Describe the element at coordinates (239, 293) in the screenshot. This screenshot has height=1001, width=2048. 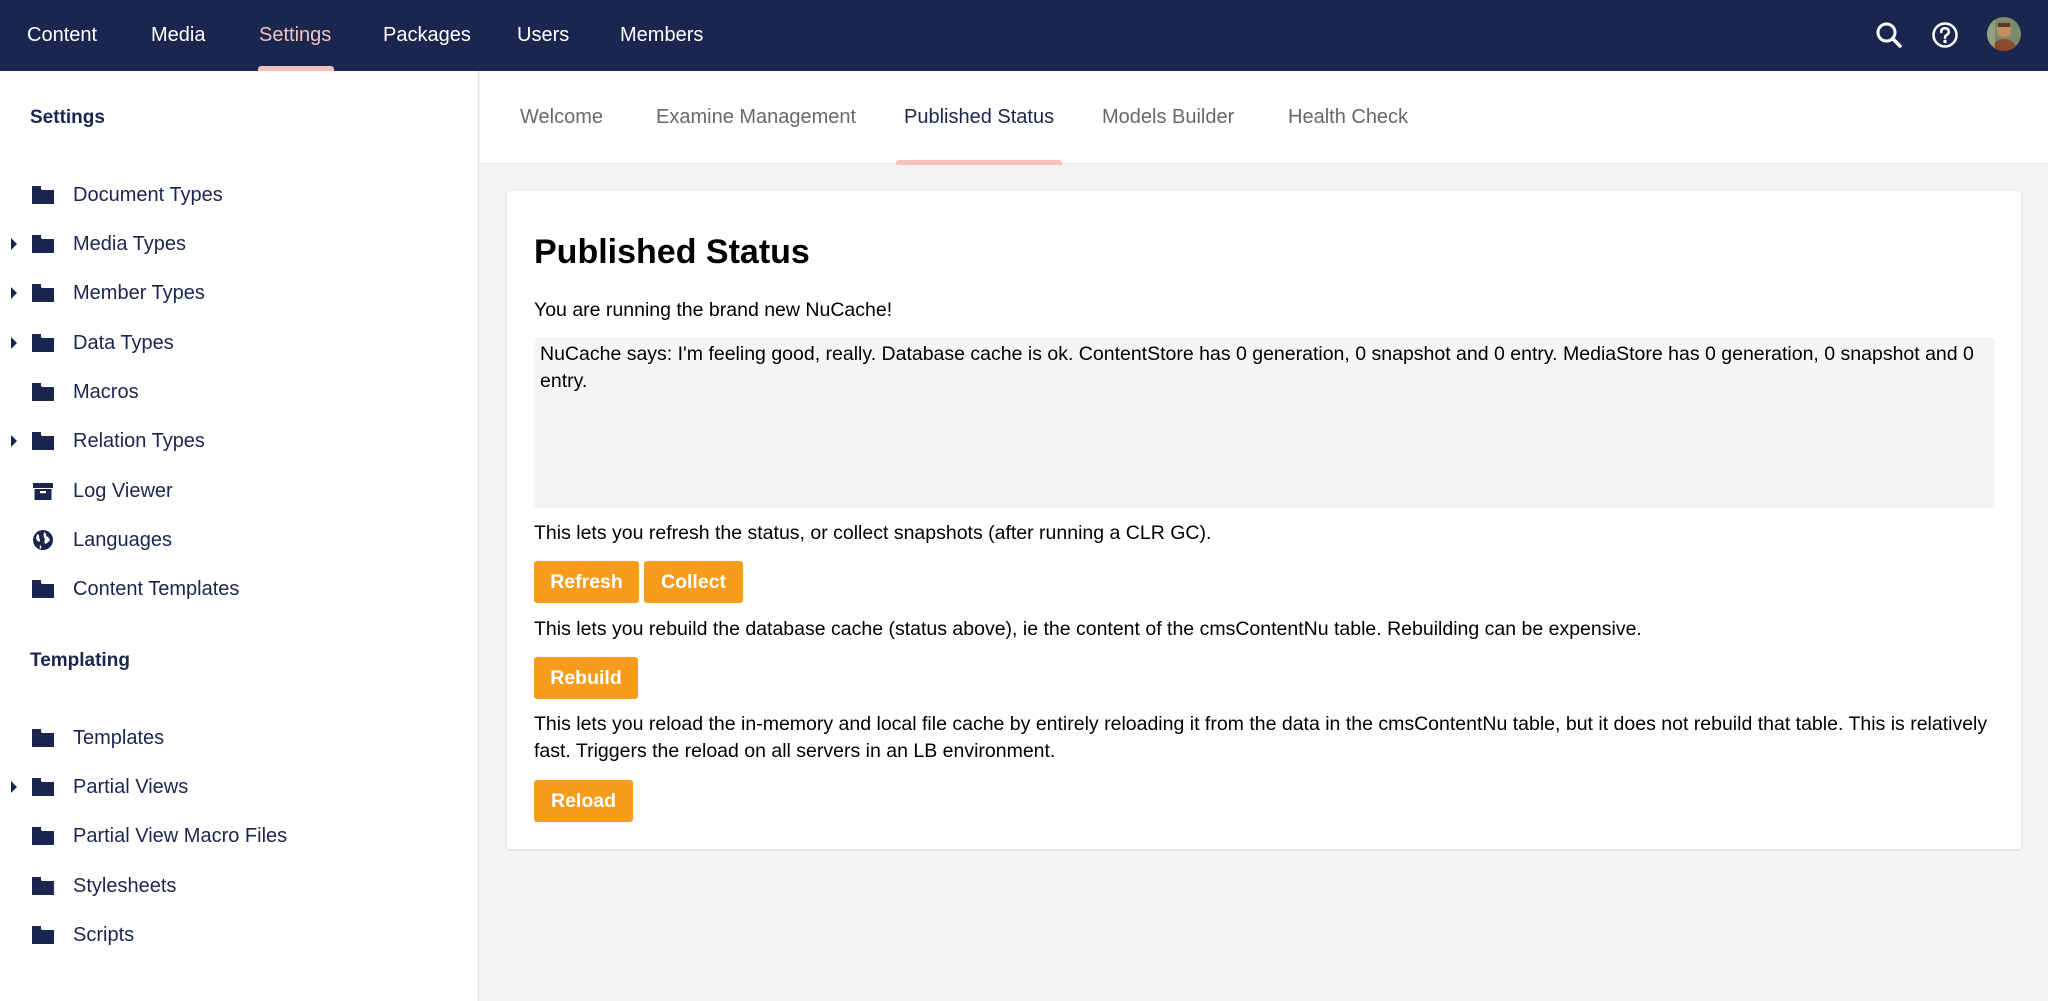
I see `tree-item-member-types: Member Types` at that location.